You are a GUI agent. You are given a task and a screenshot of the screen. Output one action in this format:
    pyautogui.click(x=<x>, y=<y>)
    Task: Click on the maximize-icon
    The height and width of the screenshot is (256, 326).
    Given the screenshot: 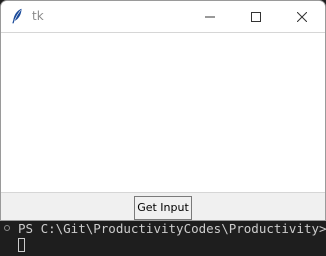 What is the action you would take?
    pyautogui.click(x=256, y=16)
    